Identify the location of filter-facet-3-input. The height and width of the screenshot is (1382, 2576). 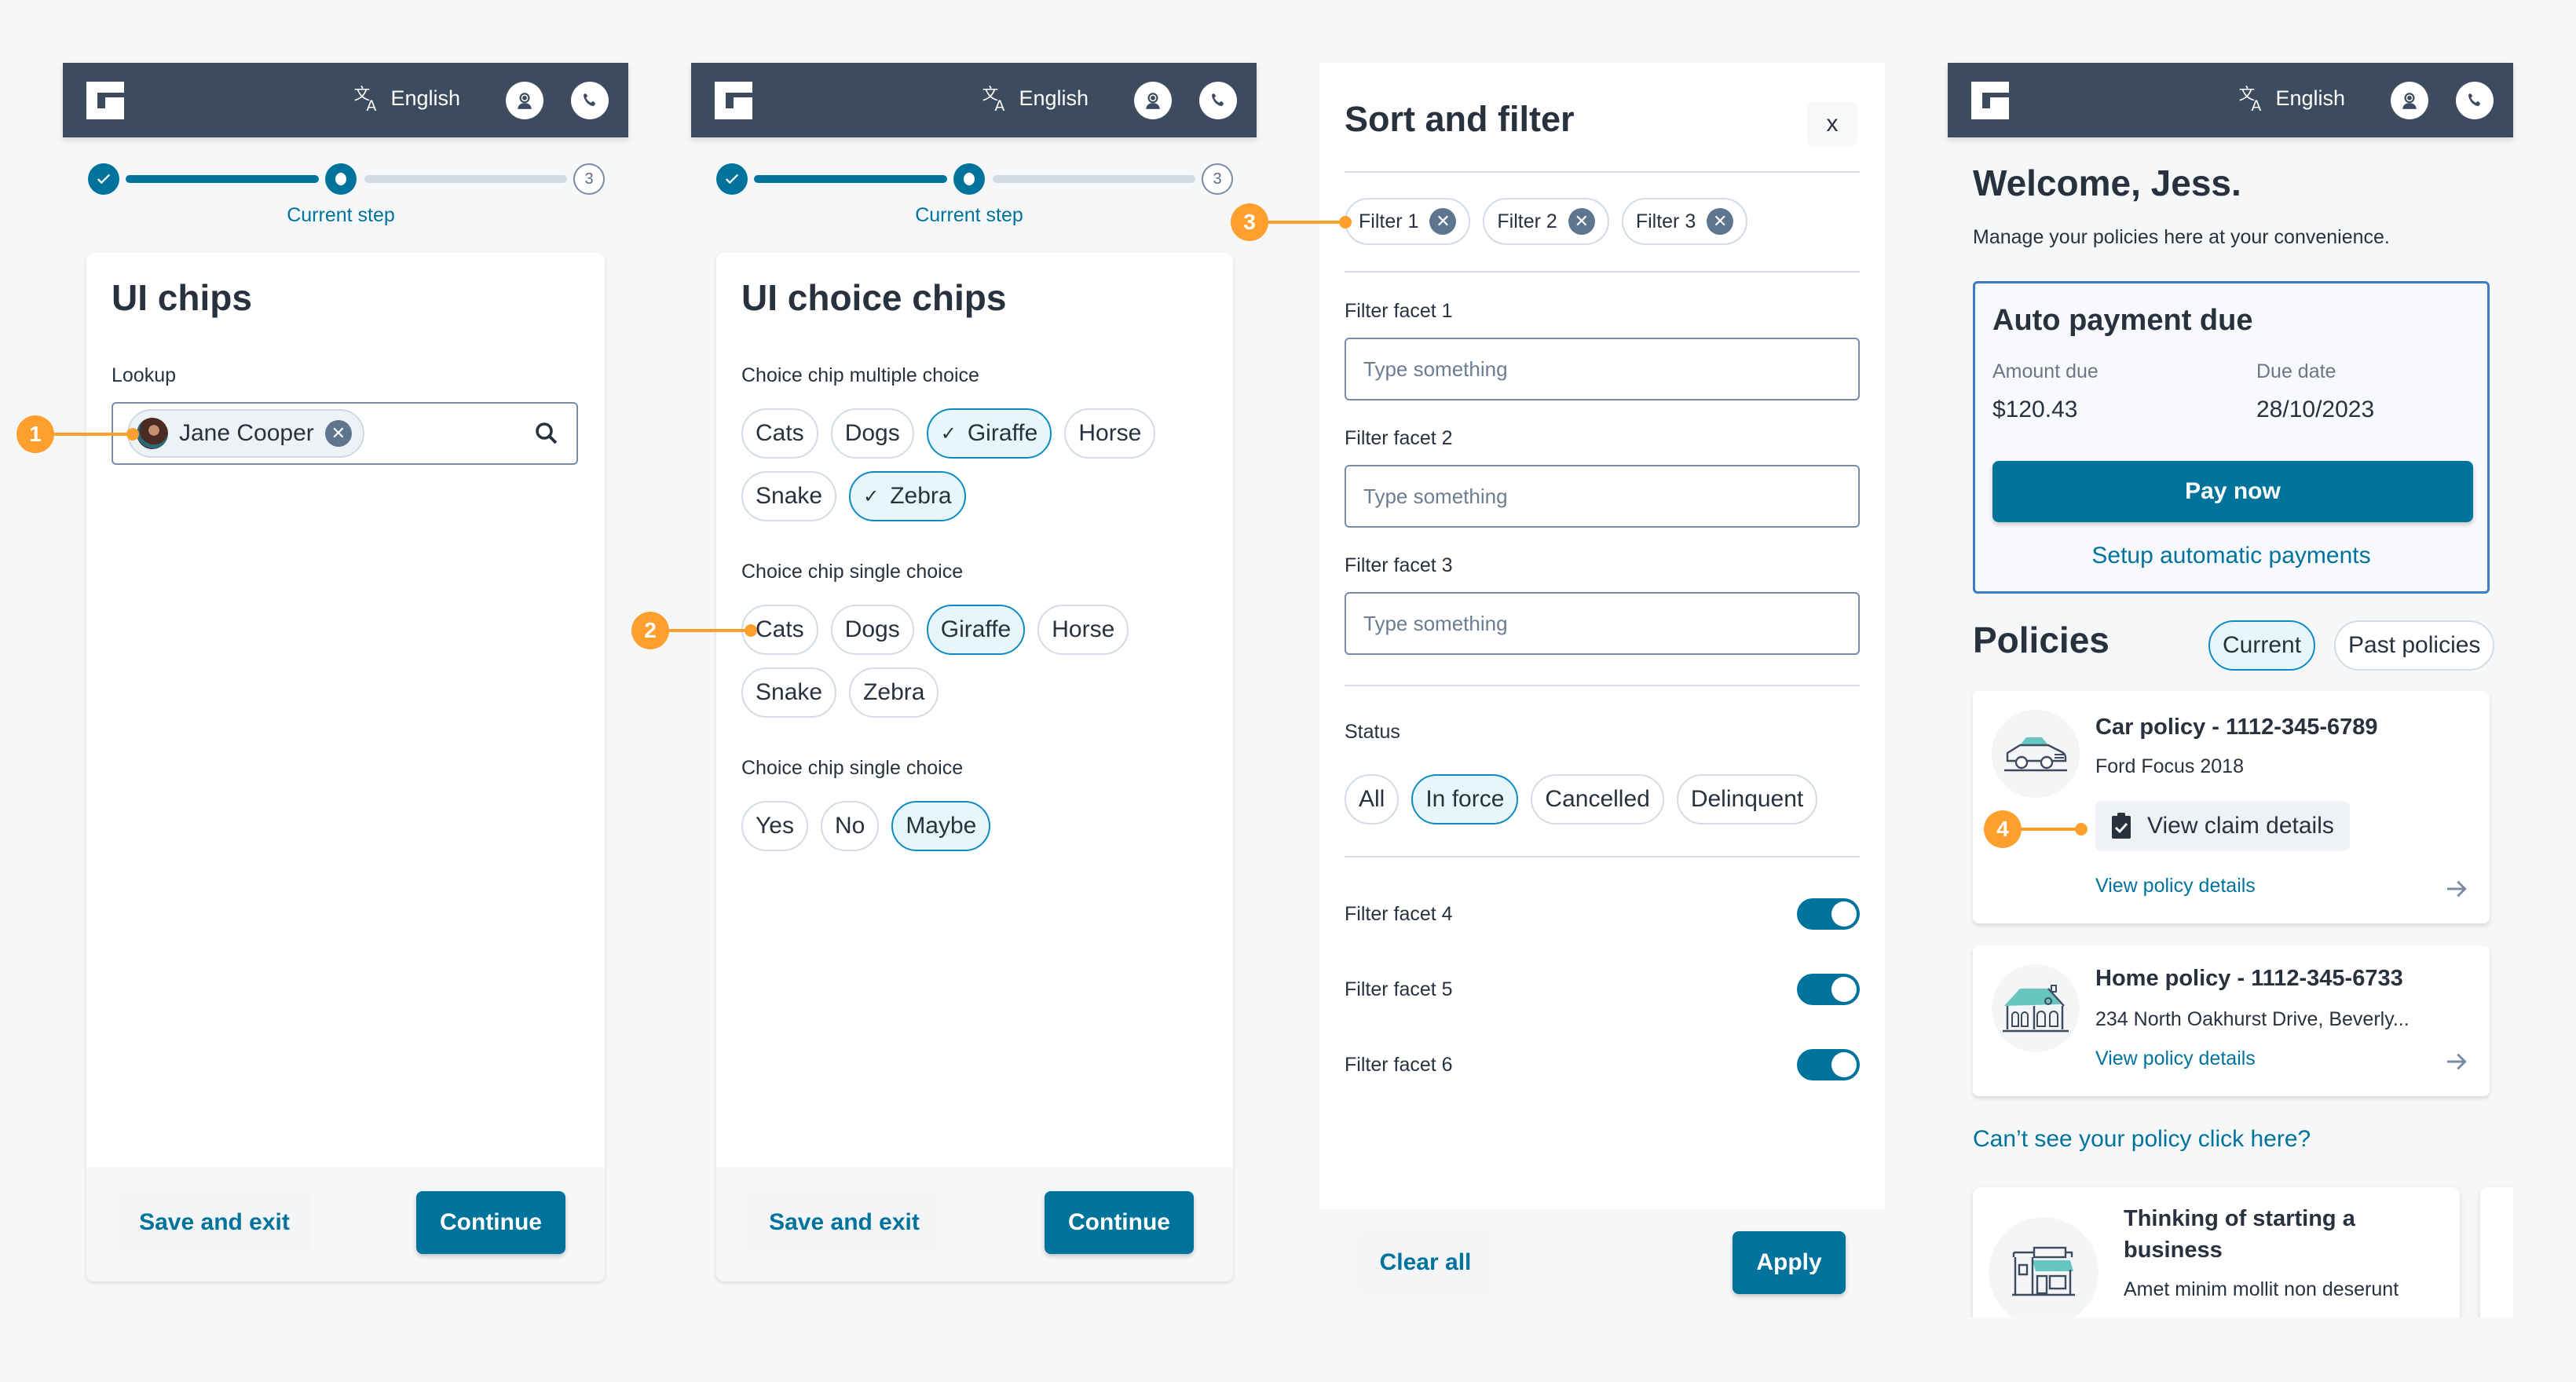
(1603, 623).